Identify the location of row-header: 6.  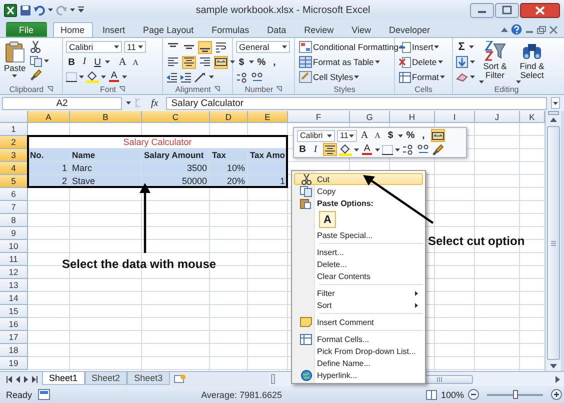
(14, 194).